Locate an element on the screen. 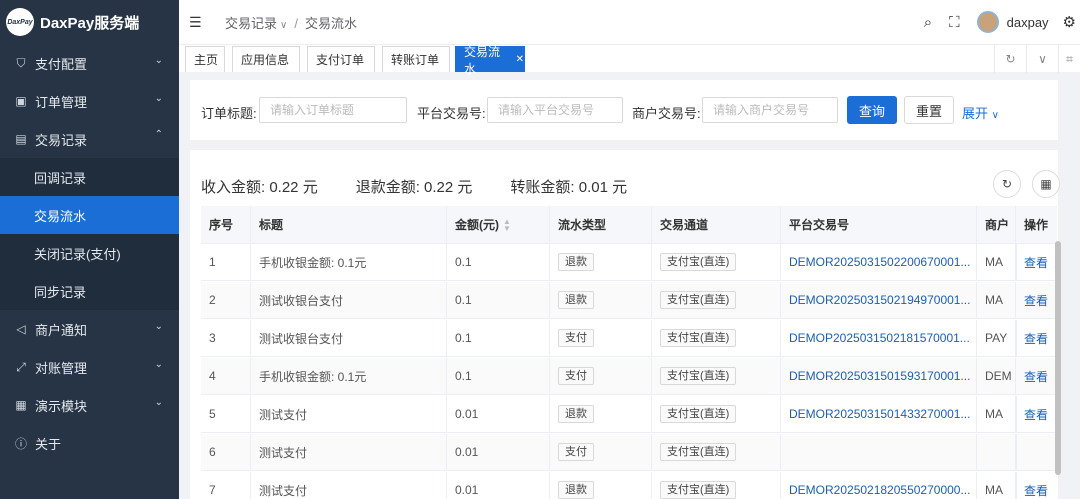  table-scrollbar is located at coordinates (1058, 358).